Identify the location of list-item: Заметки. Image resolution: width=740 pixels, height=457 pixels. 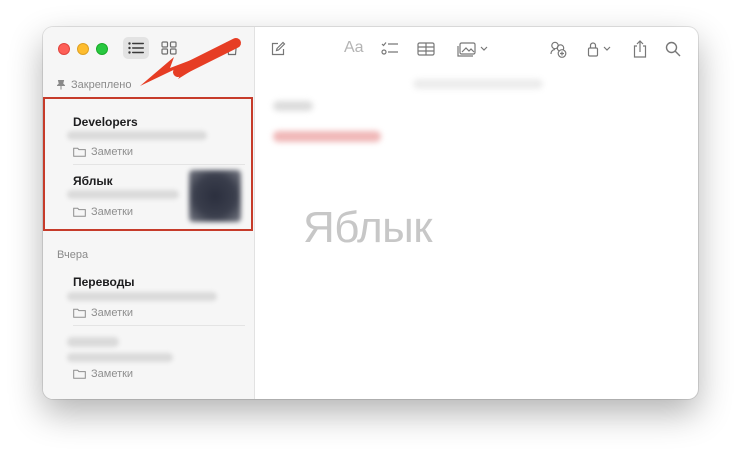
(152, 357).